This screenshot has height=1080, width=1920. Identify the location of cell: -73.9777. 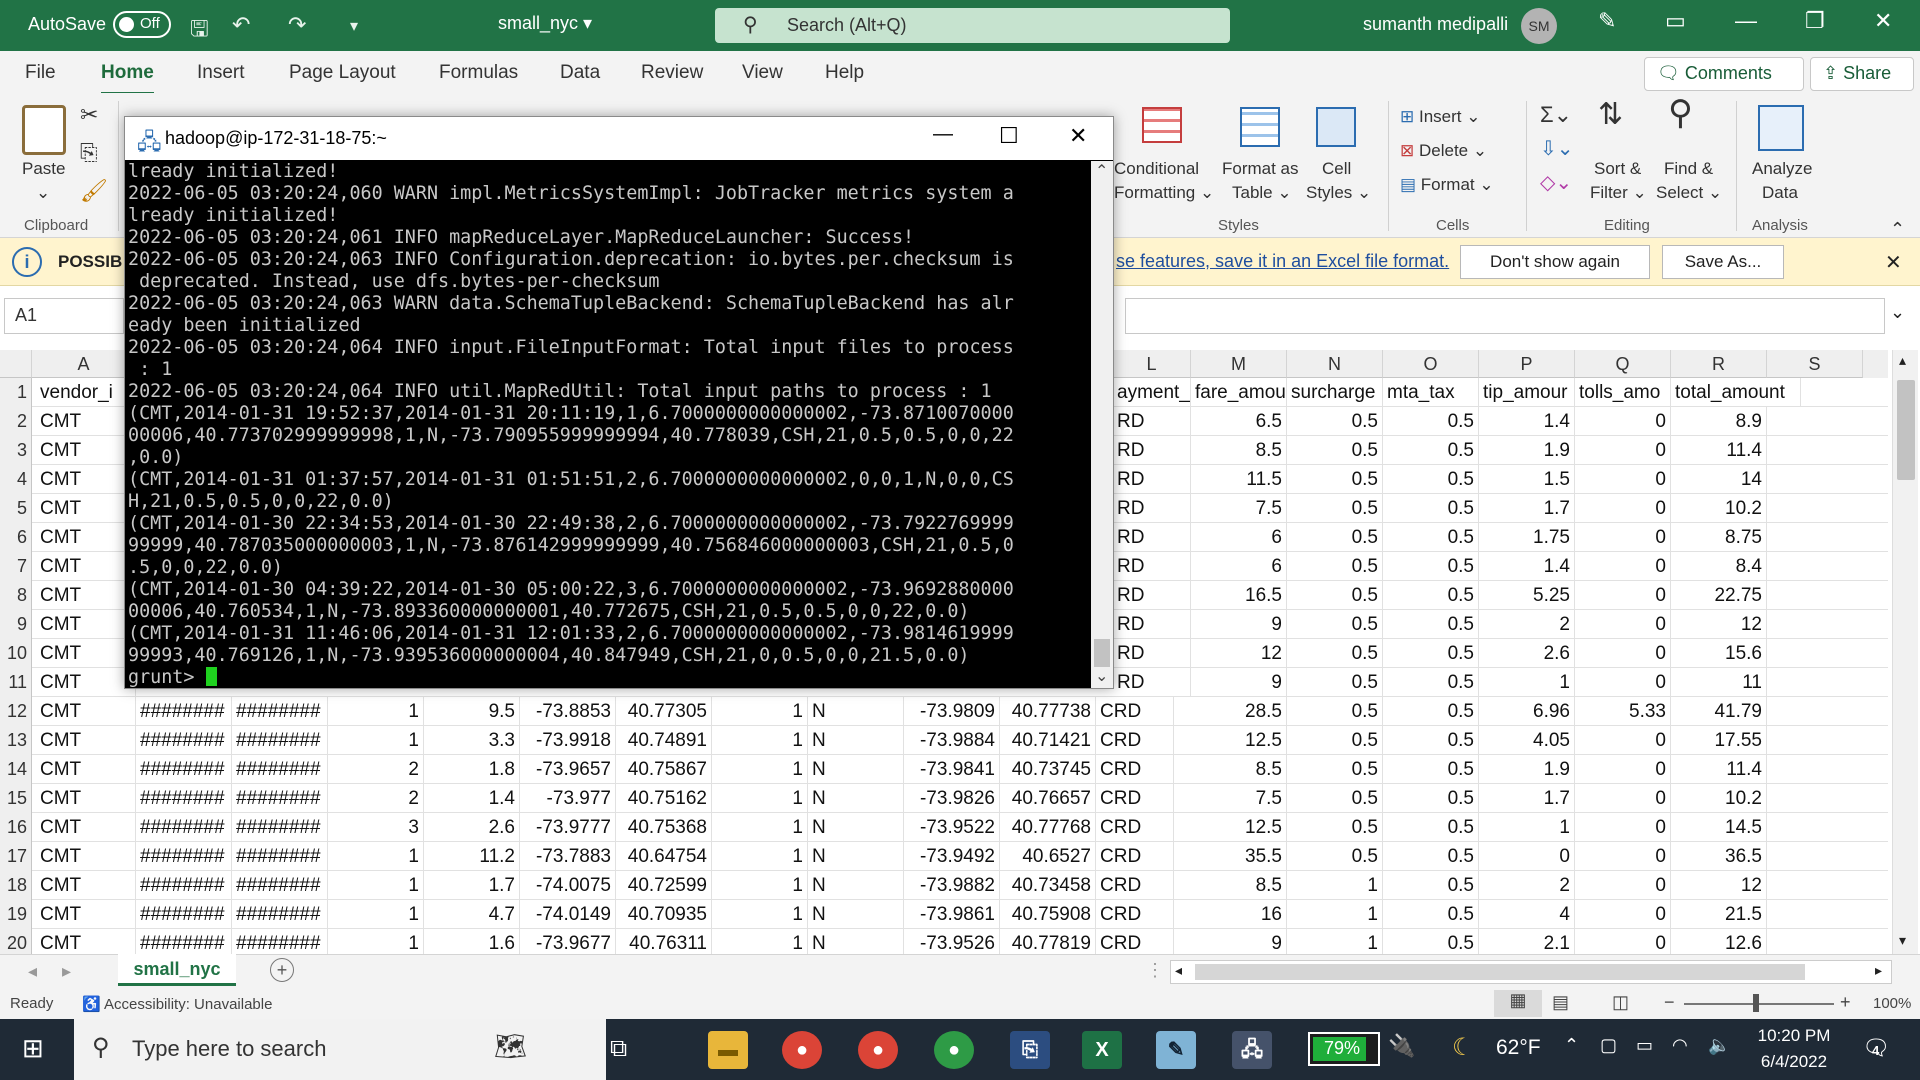
(568, 827).